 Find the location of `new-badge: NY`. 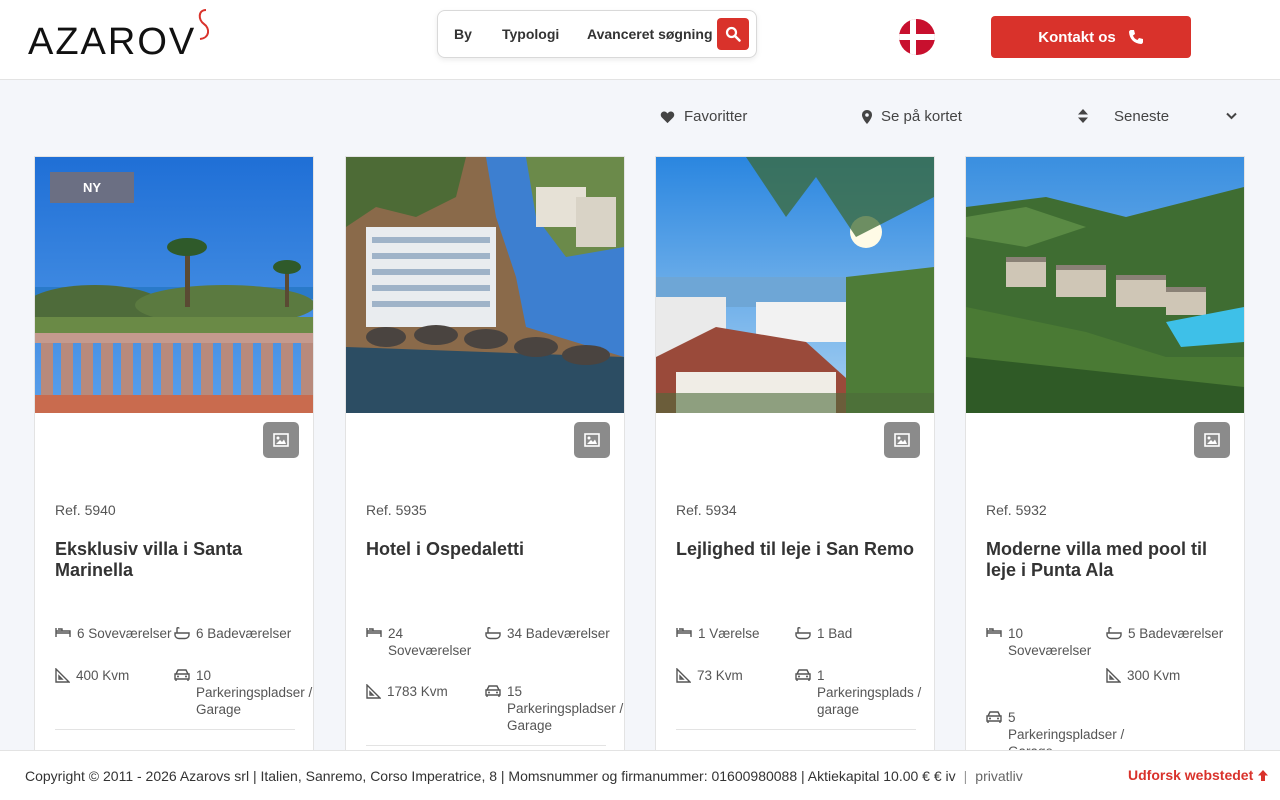

new-badge: NY is located at coordinates (92, 187).